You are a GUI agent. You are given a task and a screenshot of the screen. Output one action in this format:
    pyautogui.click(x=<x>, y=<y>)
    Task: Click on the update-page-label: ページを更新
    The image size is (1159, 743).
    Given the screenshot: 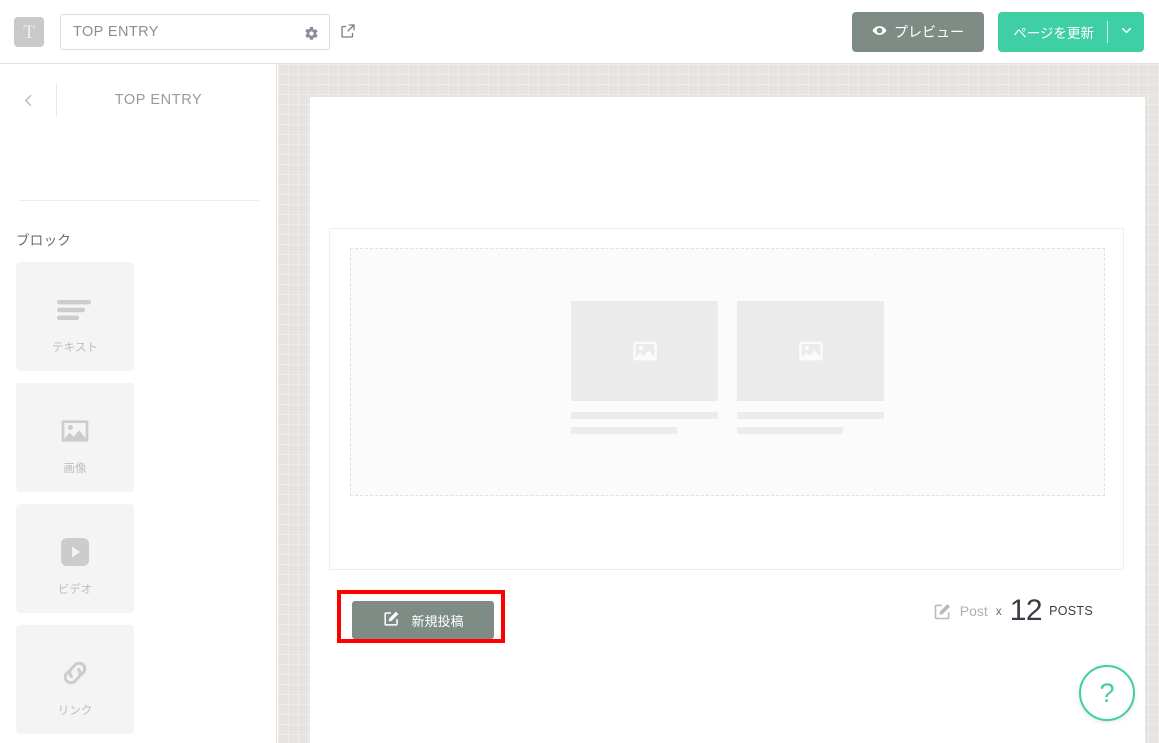 What is the action you would take?
    pyautogui.click(x=1053, y=33)
    